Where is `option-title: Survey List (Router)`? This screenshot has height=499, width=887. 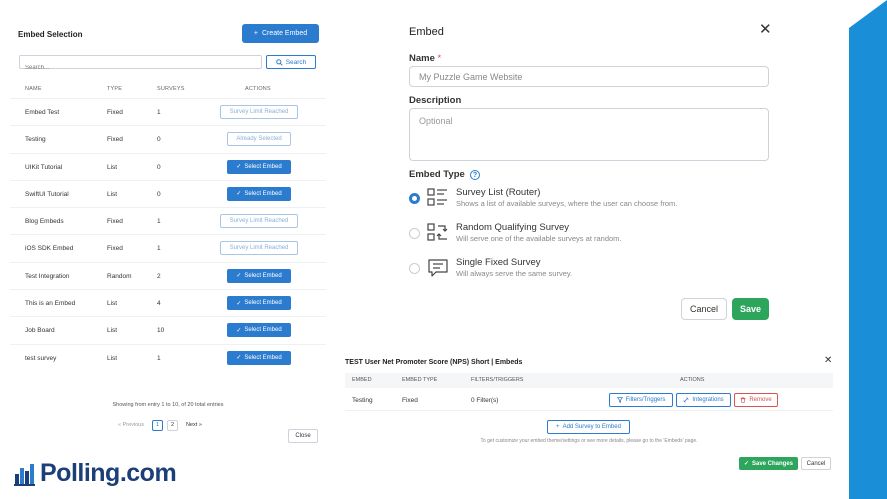
option-title: Survey List (Router) is located at coordinates (498, 192).